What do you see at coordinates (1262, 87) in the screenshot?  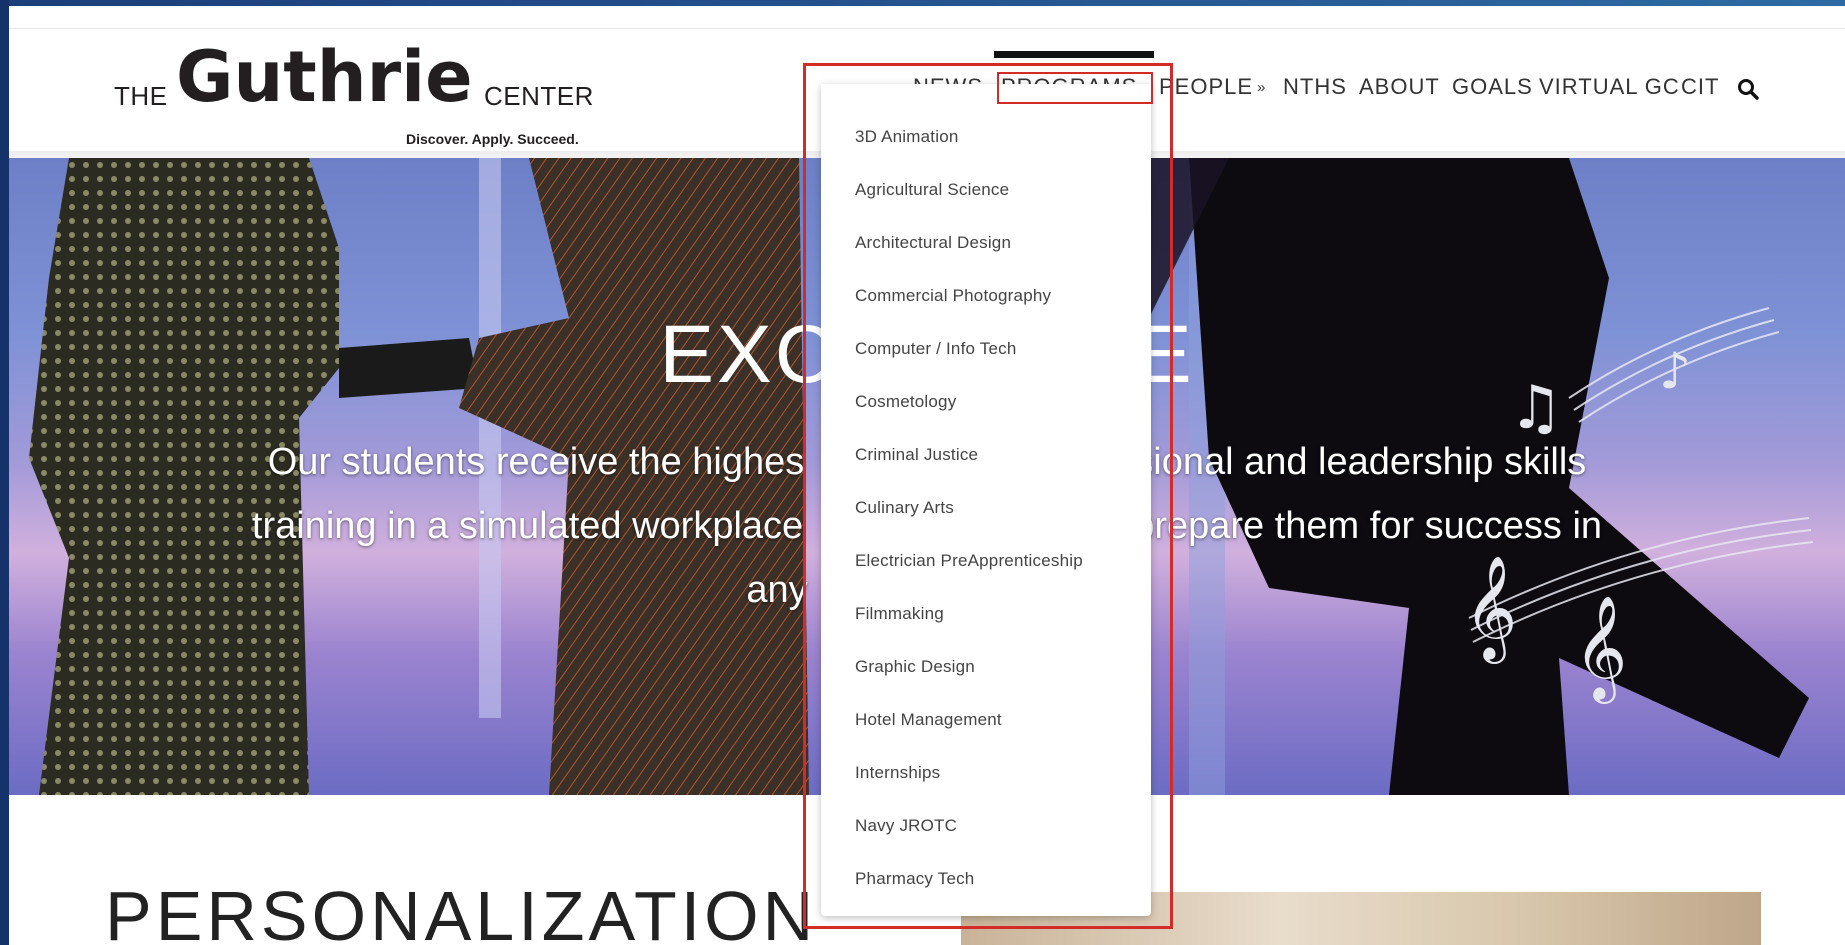 I see `chevron-down-icon: »` at bounding box center [1262, 87].